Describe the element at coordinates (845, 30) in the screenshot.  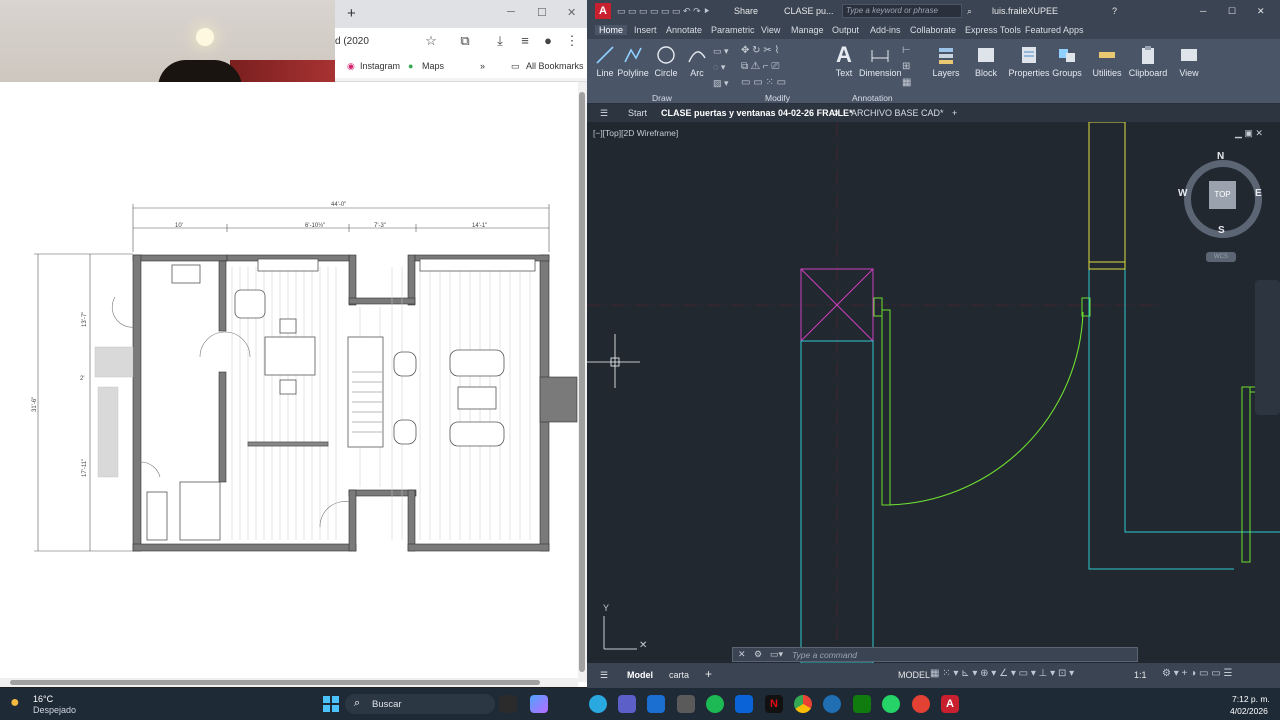
I see `tab-output: Output` at that location.